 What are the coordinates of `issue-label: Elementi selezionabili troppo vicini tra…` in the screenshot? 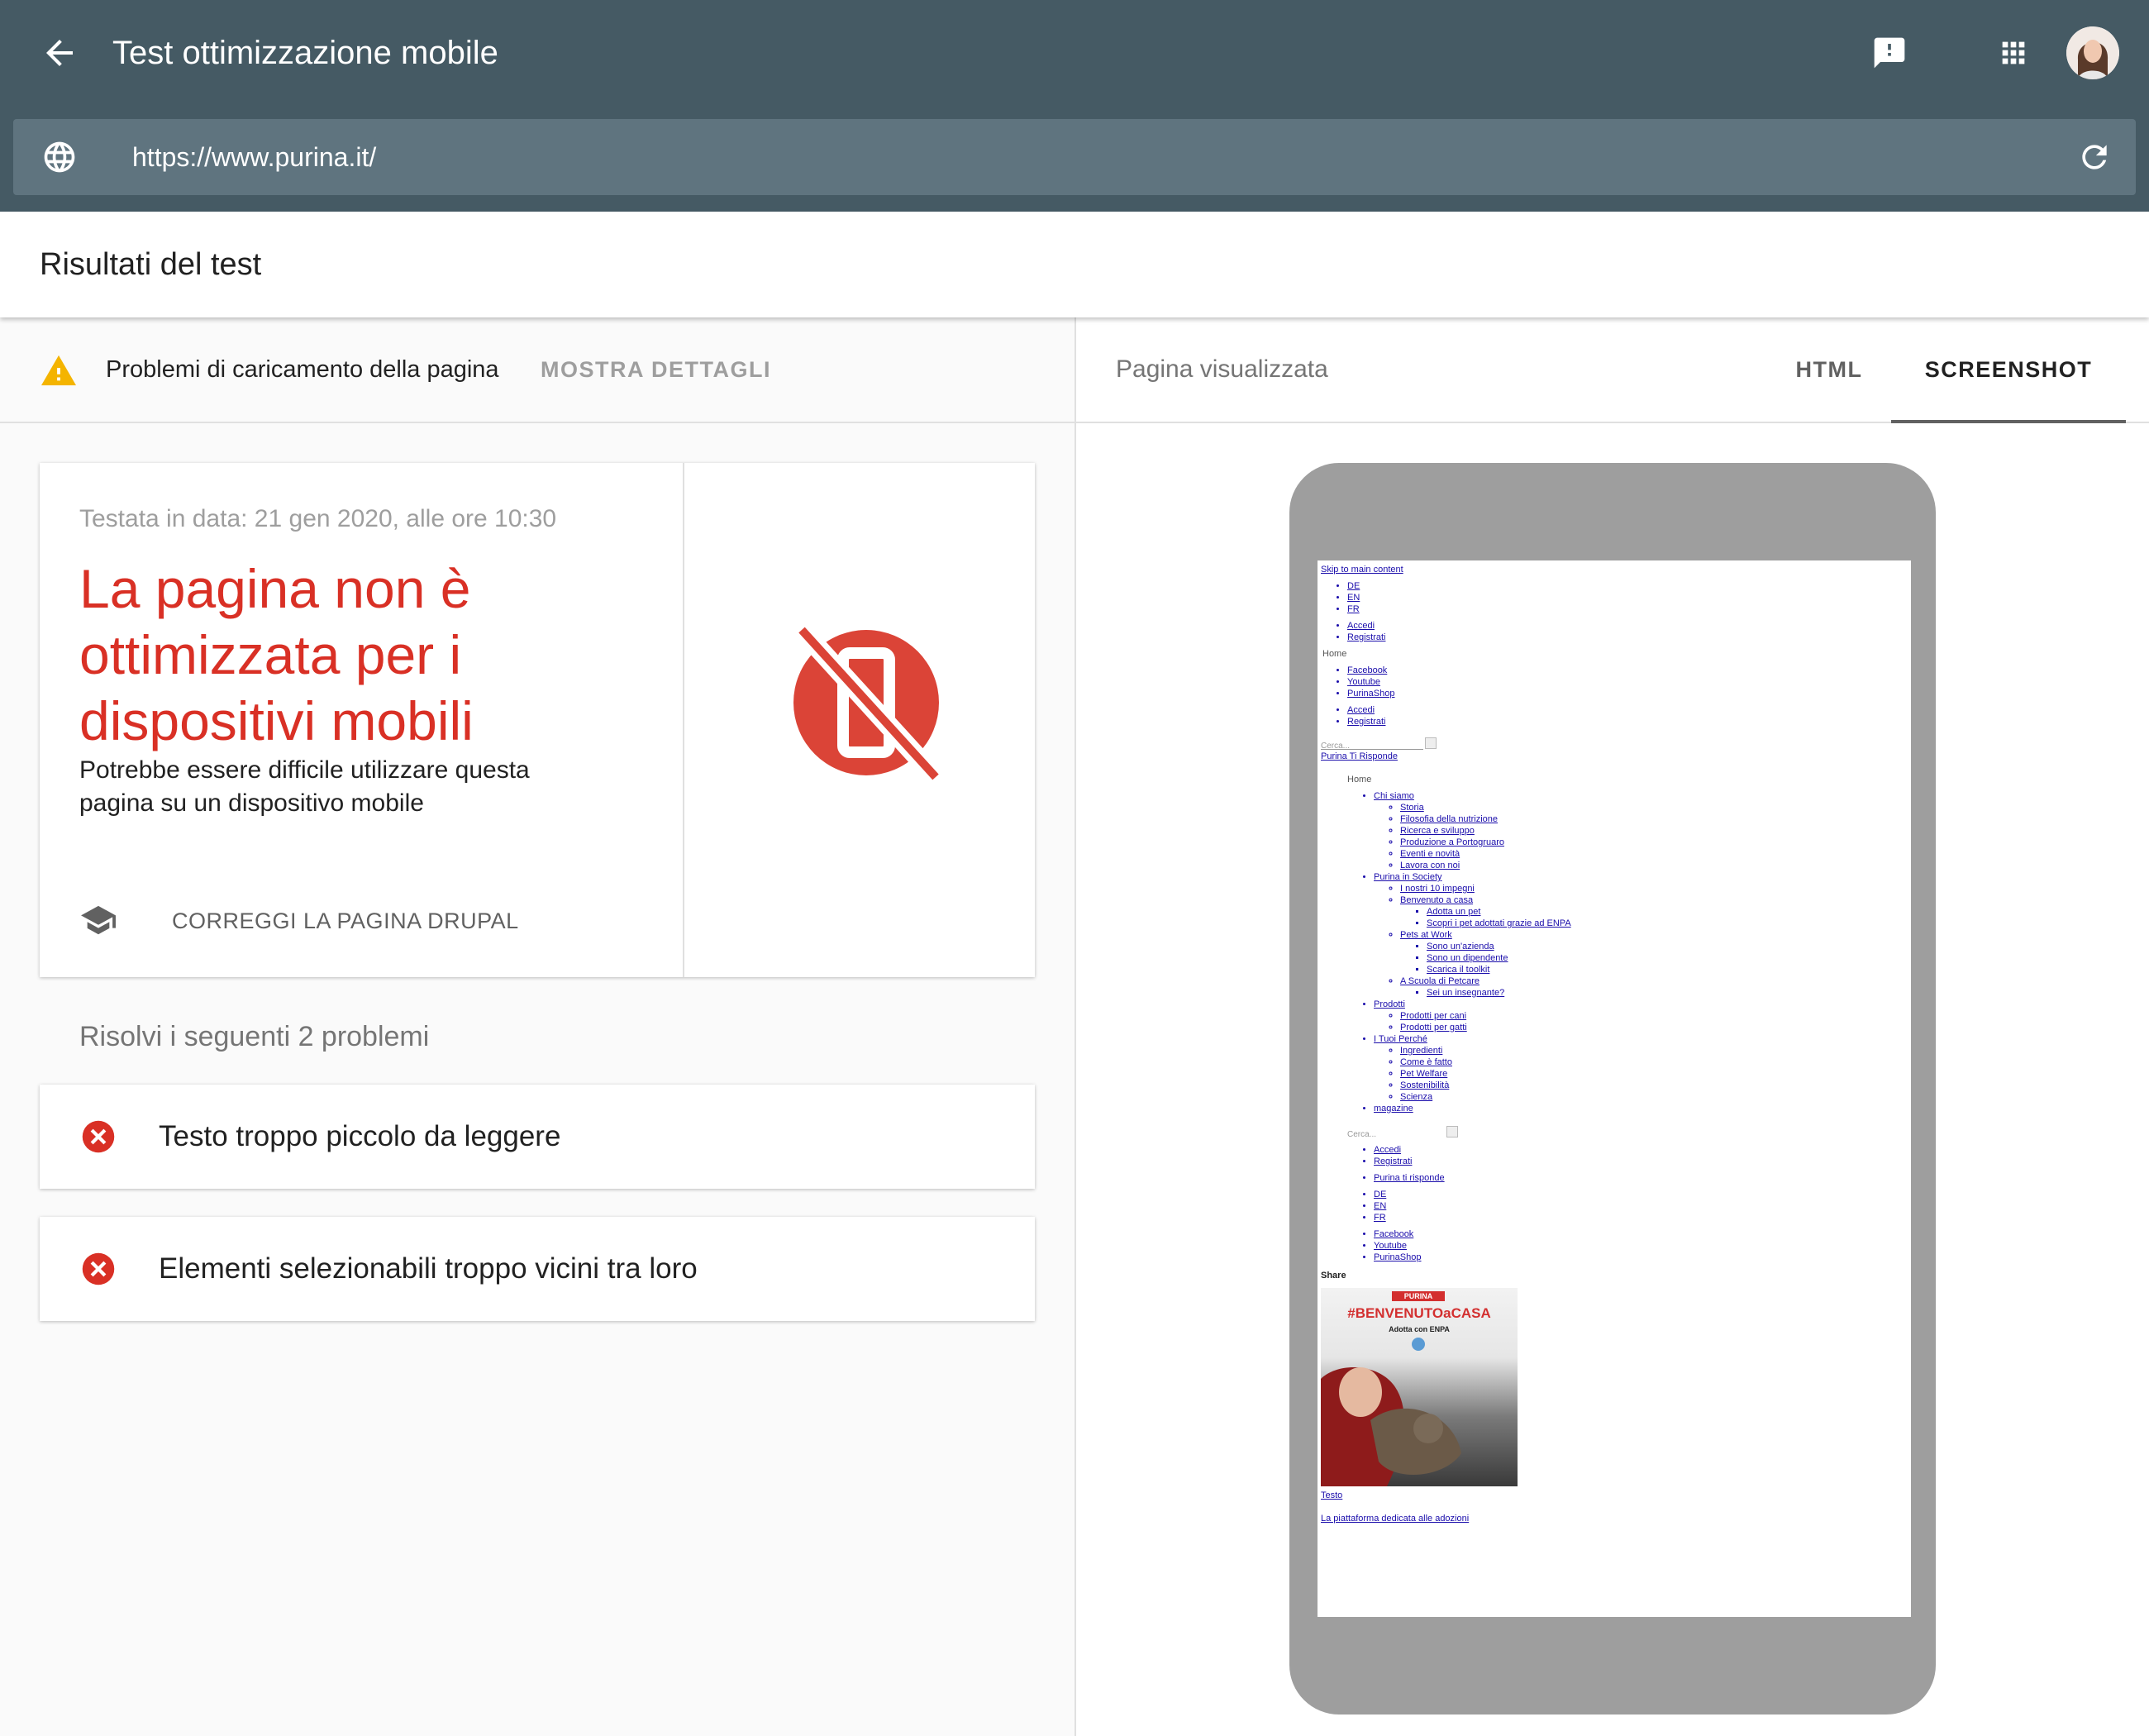 It's located at (428, 1268).